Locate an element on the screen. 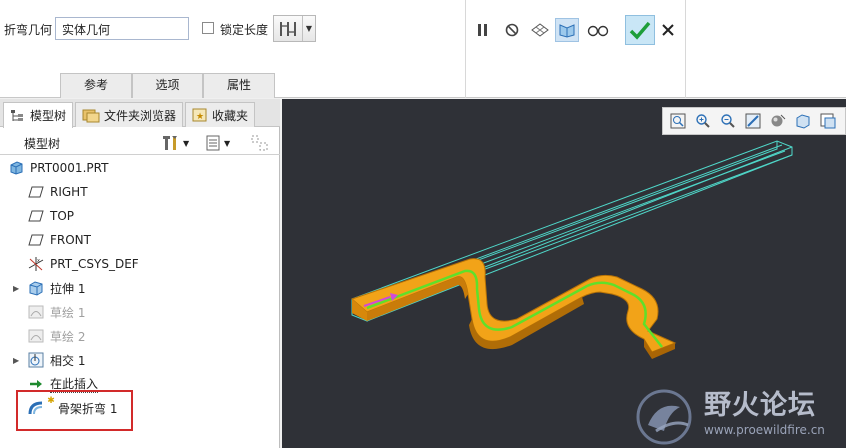  tab-properties: 属性 is located at coordinates (239, 85).